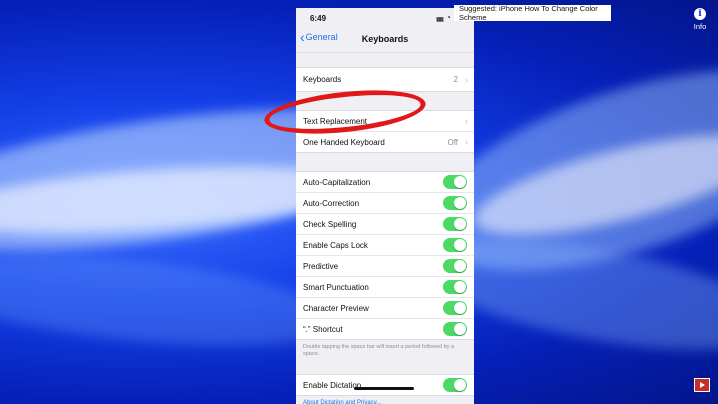  I want to click on toggle-row-predictive: Predictive, so click(385, 266).